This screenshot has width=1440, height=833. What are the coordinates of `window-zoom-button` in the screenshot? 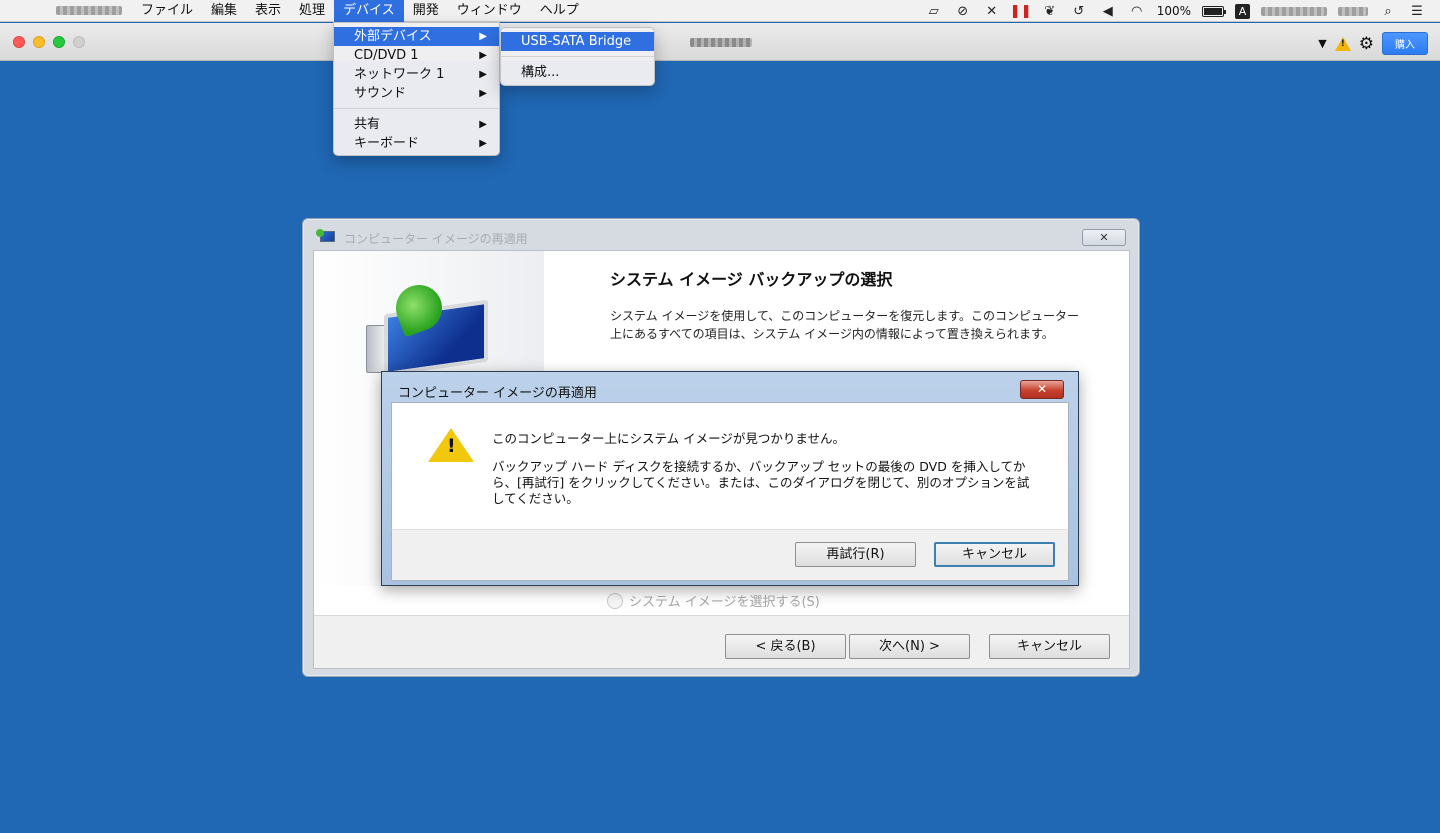 It's located at (59, 42).